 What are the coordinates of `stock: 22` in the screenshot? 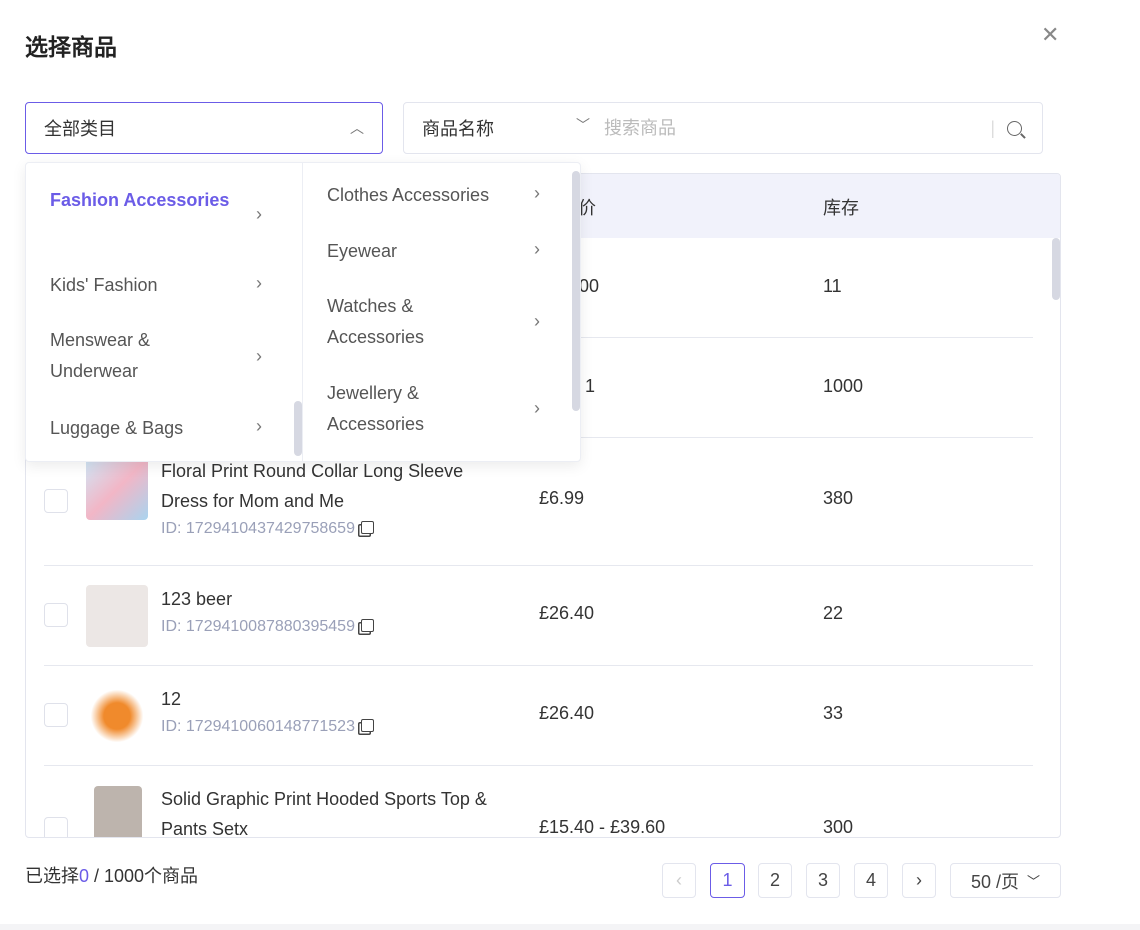 It's located at (833, 613).